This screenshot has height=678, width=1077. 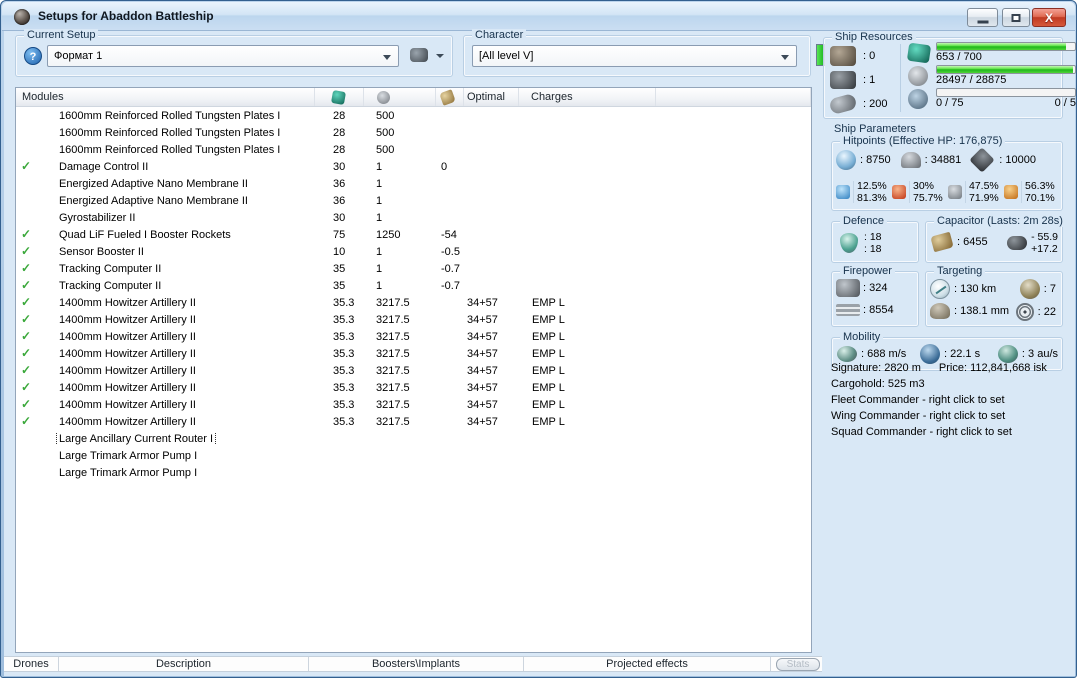 What do you see at coordinates (1017, 243) in the screenshot?
I see `cap-recharge-icon` at bounding box center [1017, 243].